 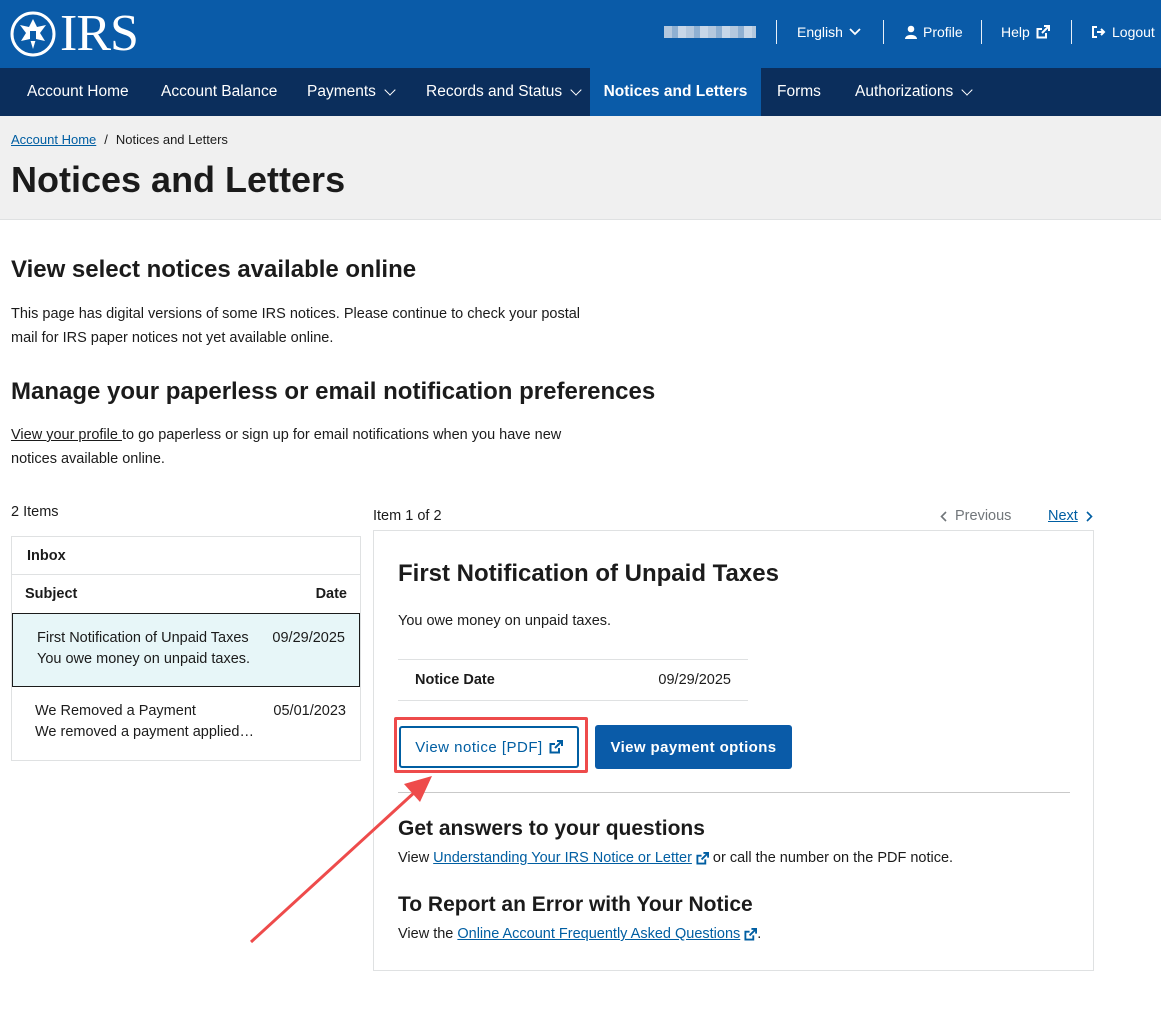 I want to click on nav-label: Records and Status, so click(x=494, y=91).